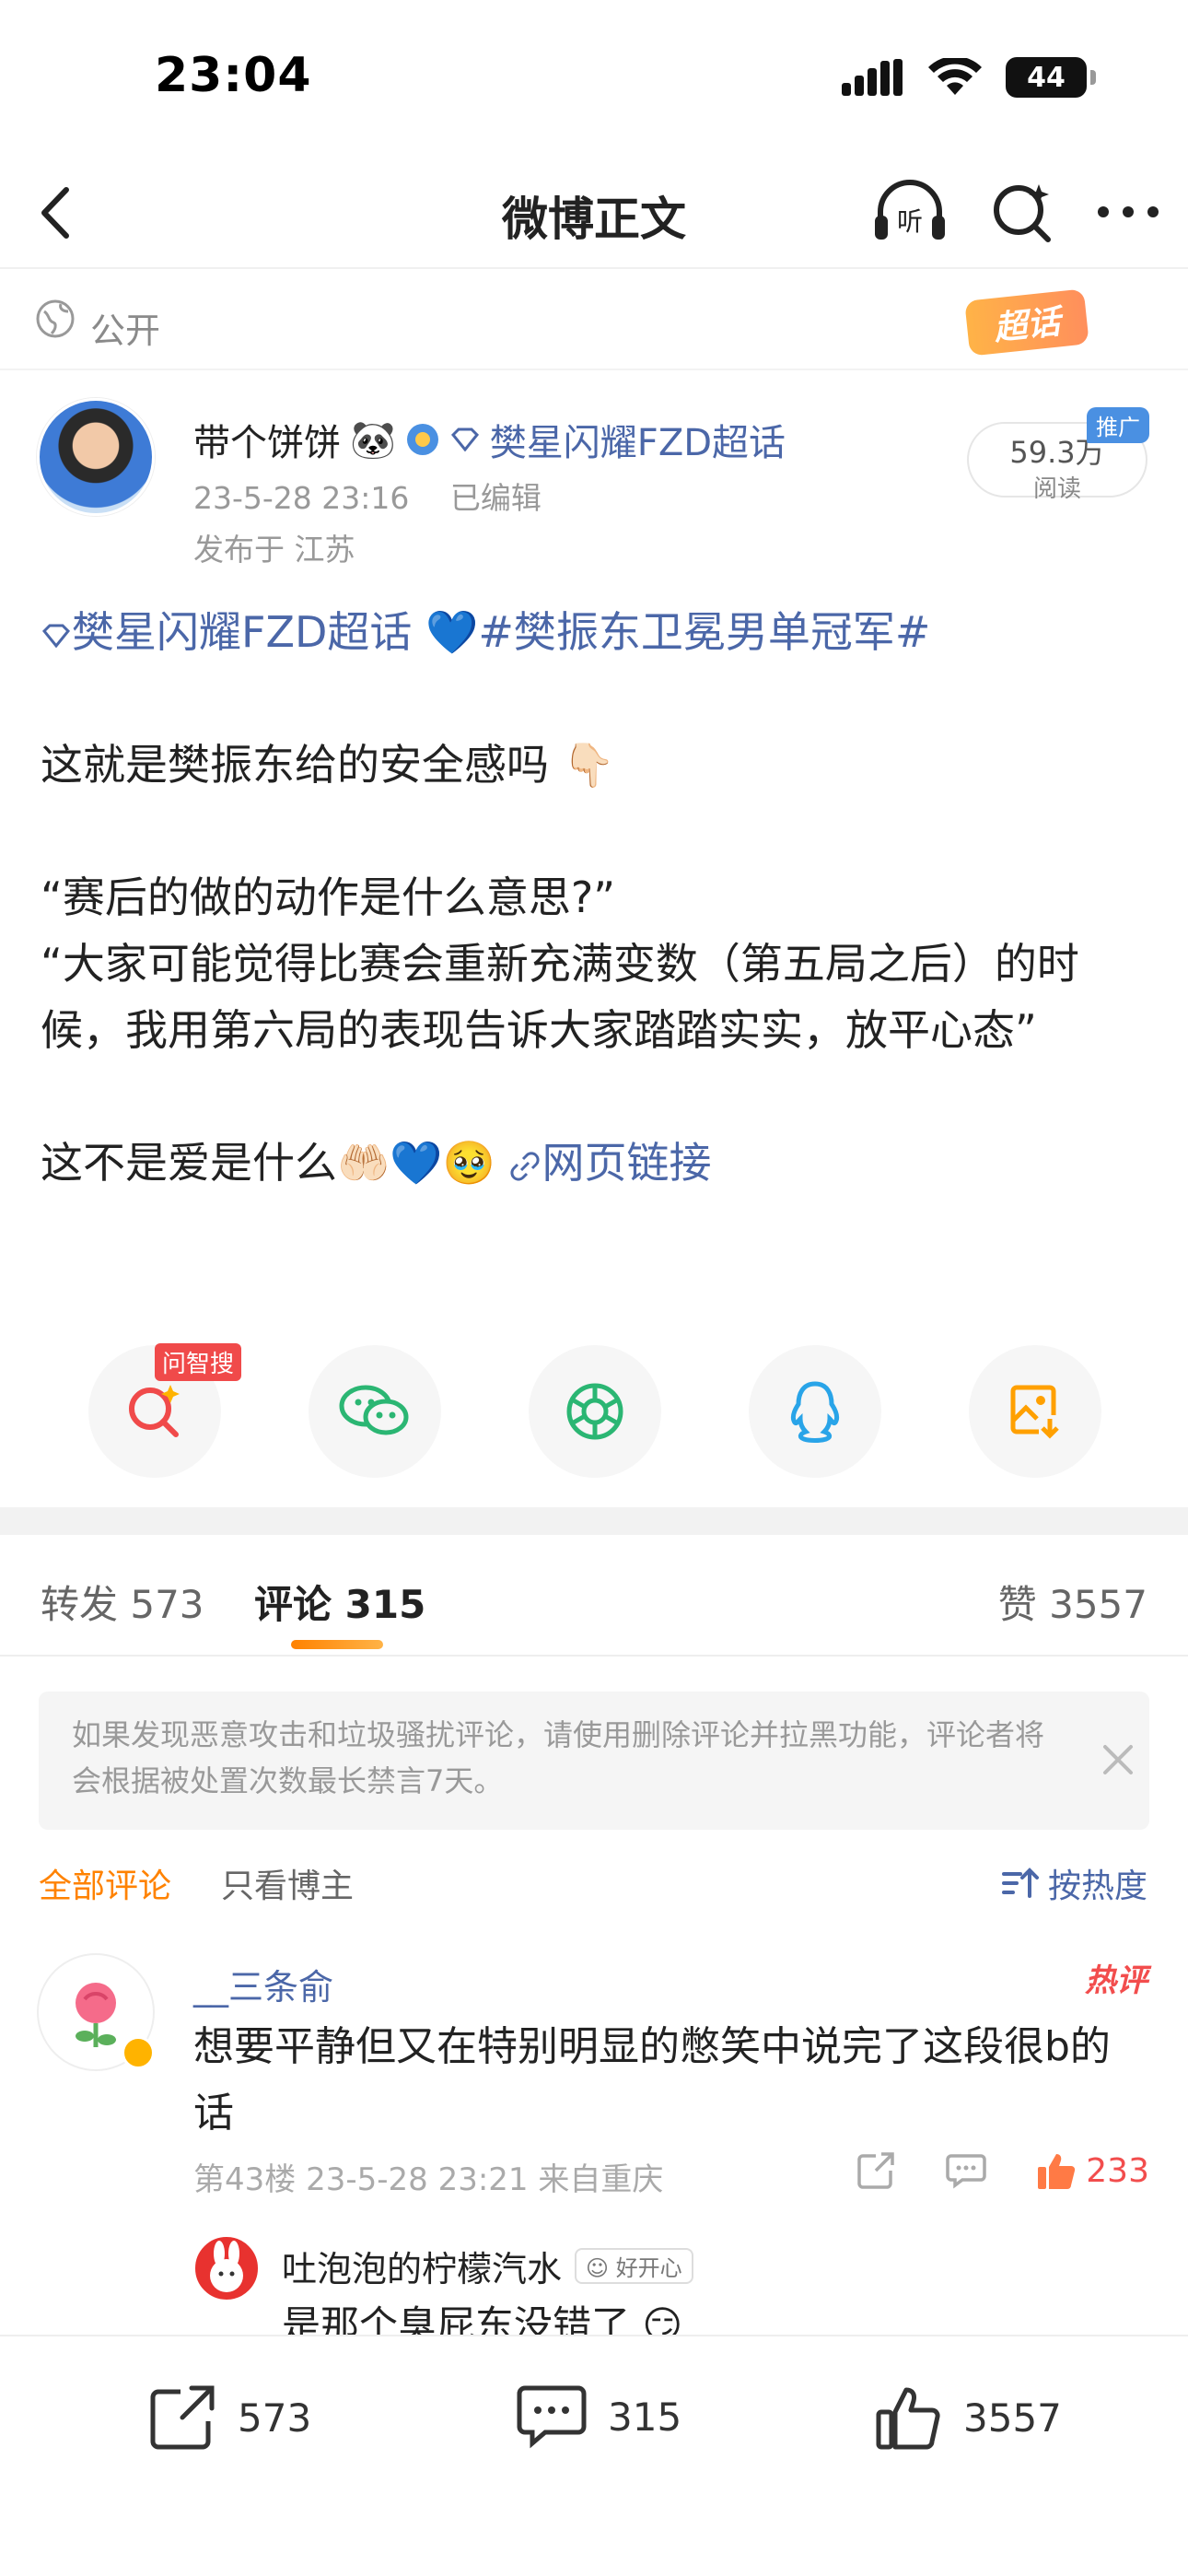 This screenshot has width=1188, height=2576. Describe the element at coordinates (910, 221) in the screenshot. I see `svg-text: 听` at that location.